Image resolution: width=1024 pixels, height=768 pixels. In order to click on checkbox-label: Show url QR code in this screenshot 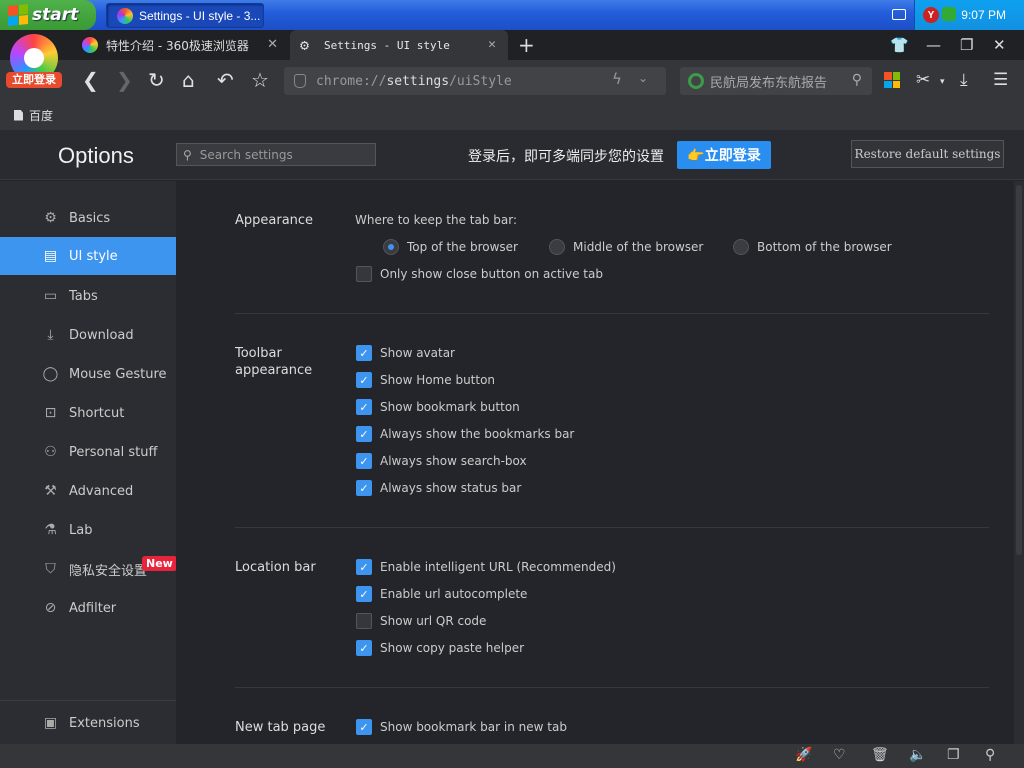, I will do `click(433, 621)`.